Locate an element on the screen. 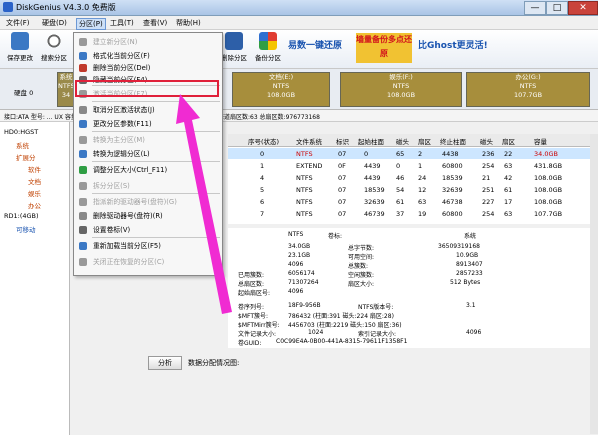  save-button: 保存更改 is located at coordinates (20, 47).